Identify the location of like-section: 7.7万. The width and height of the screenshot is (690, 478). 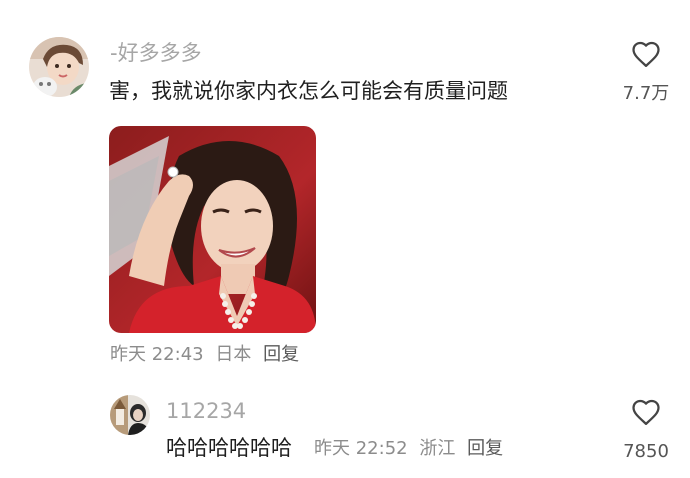
(646, 73).